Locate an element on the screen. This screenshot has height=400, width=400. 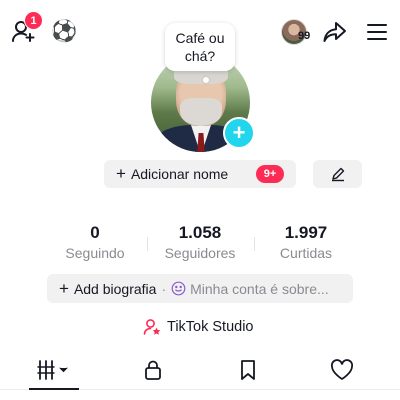
followers-count: 1.058 is located at coordinates (200, 232).